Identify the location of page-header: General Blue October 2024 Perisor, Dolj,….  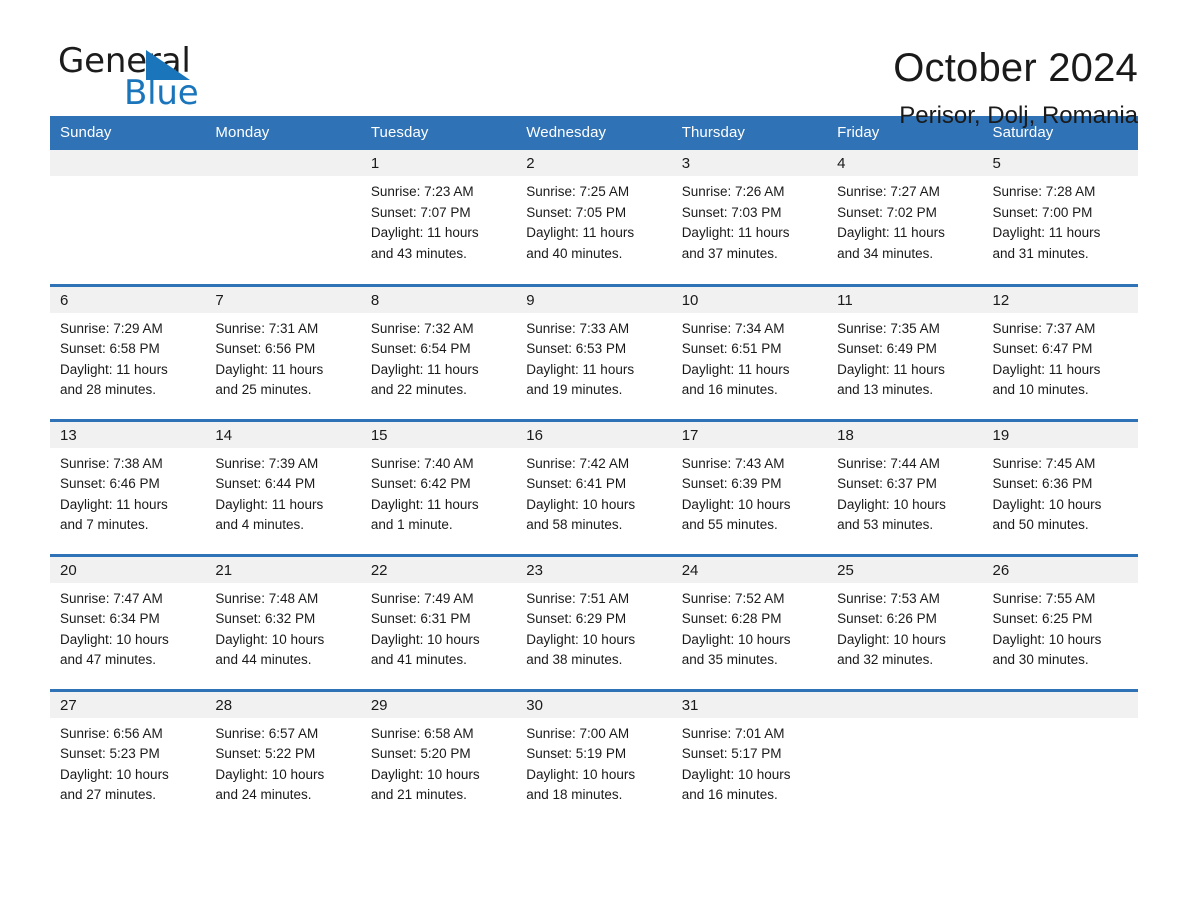
(594, 64).